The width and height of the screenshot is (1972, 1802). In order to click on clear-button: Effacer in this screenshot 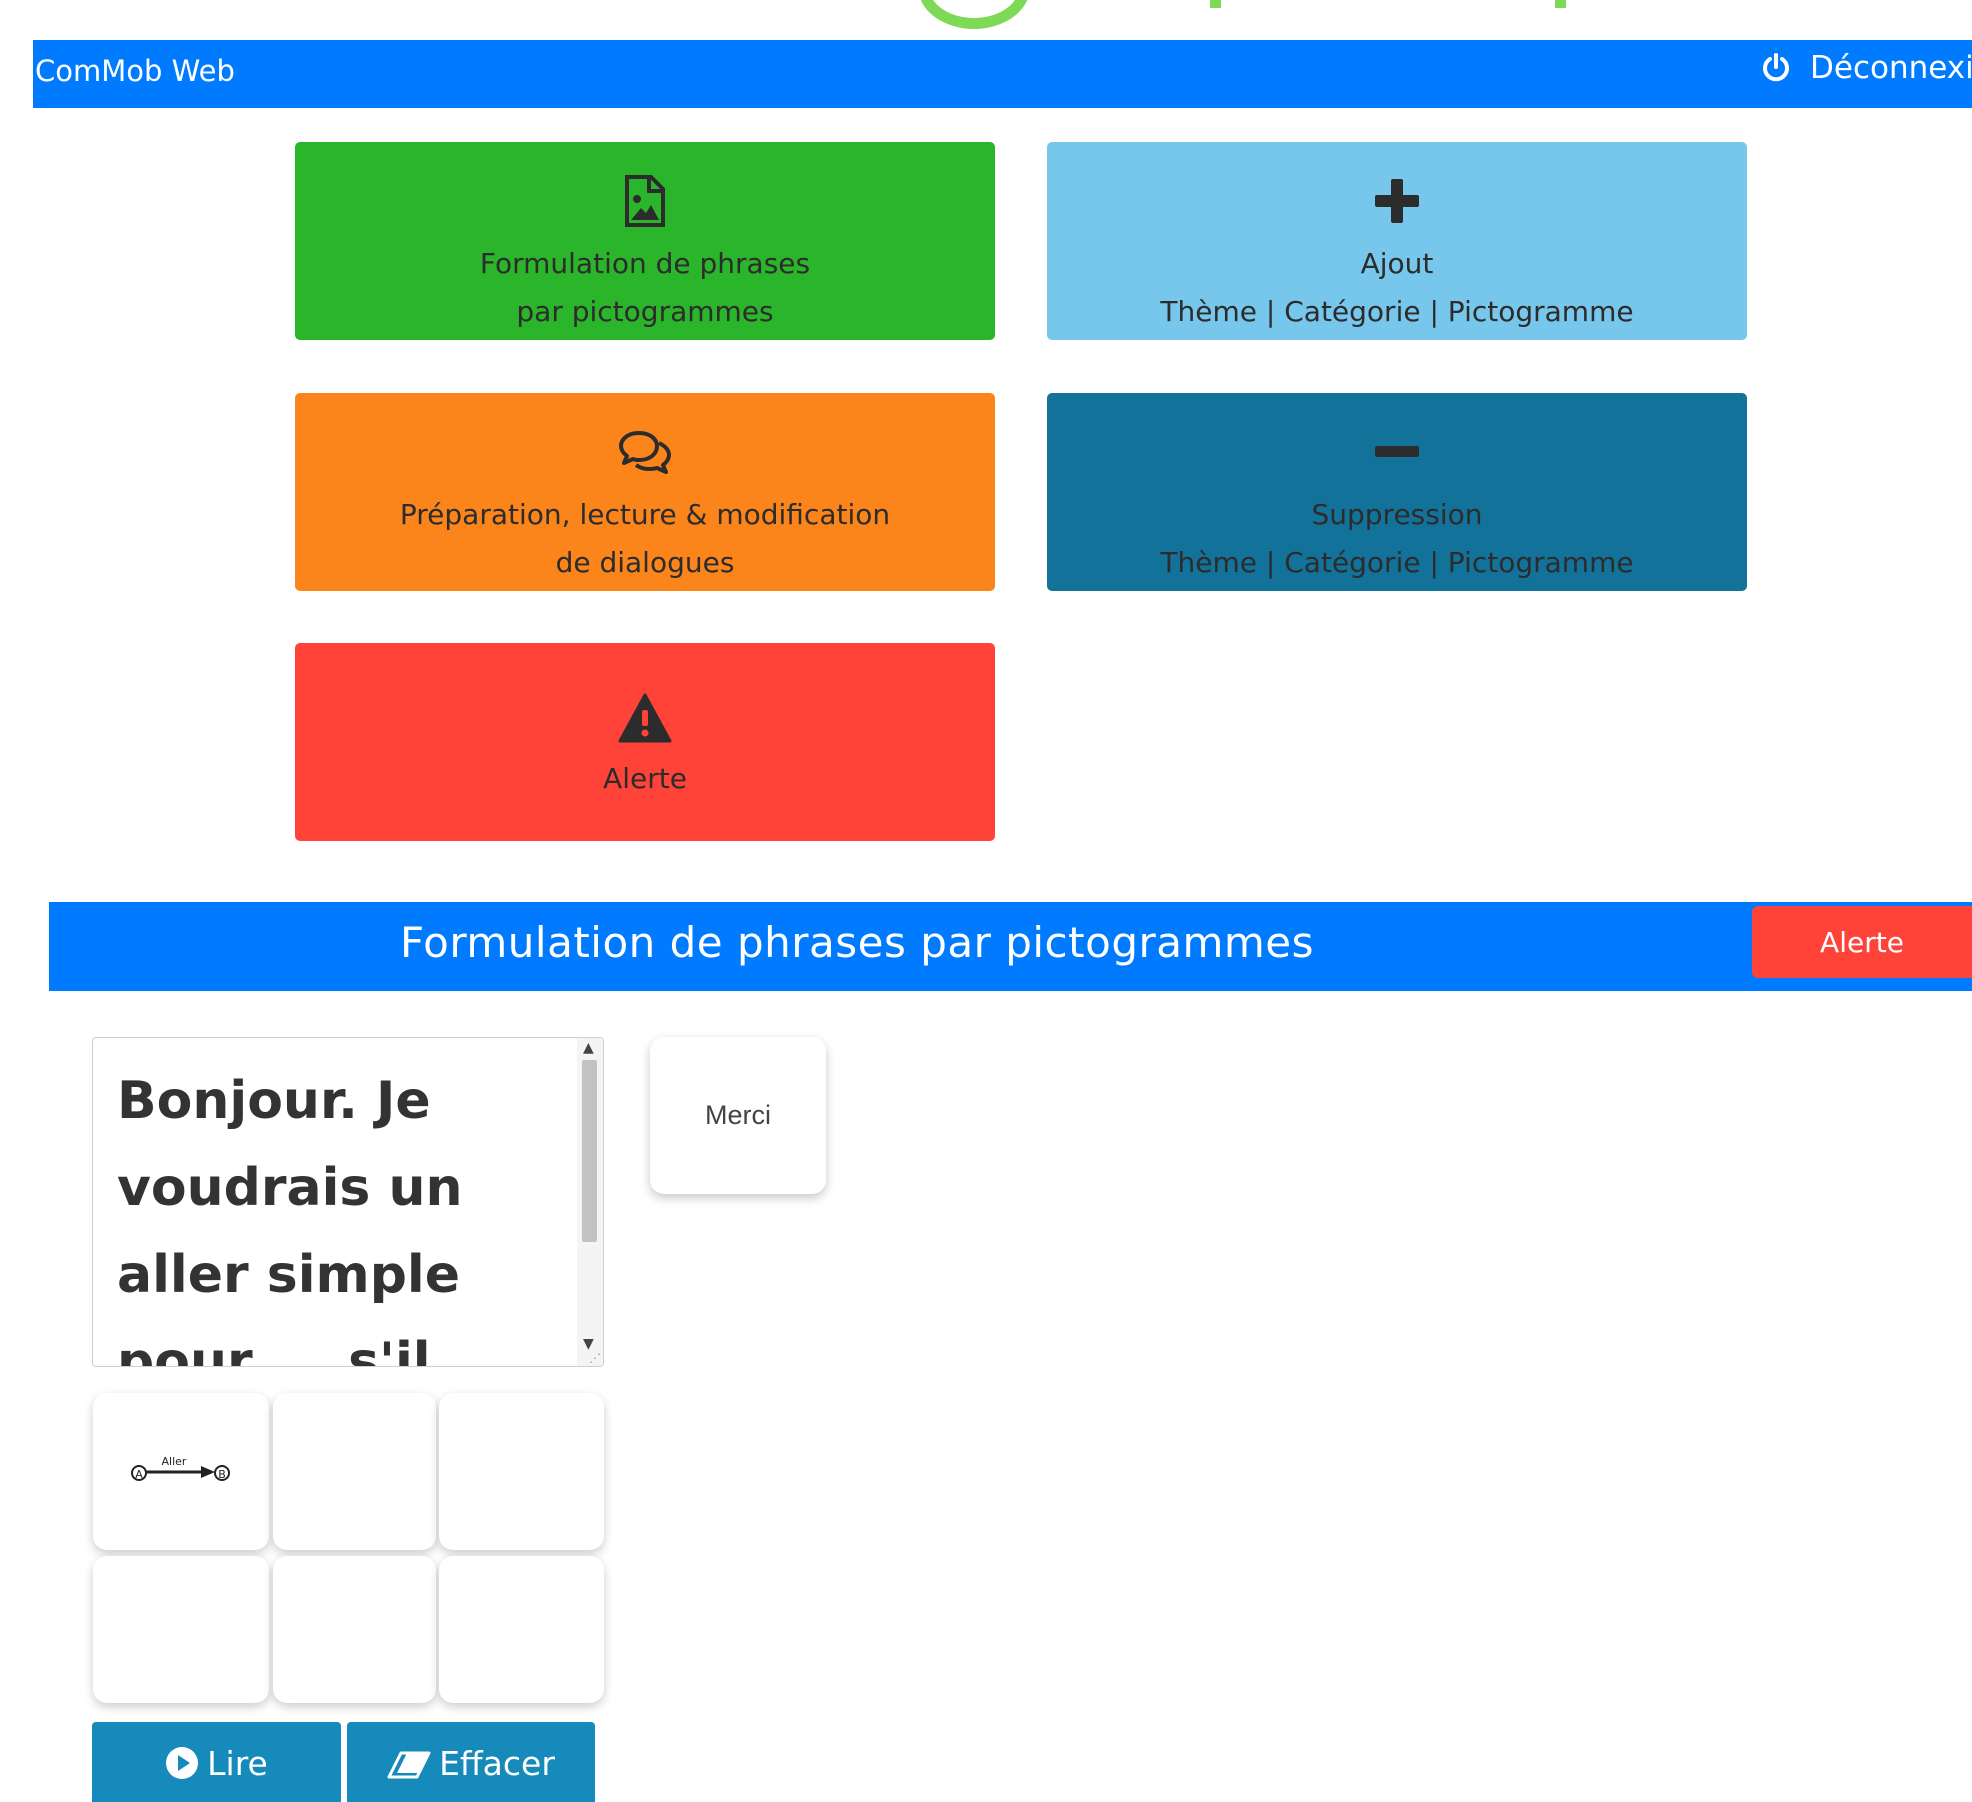, I will do `click(471, 1762)`.